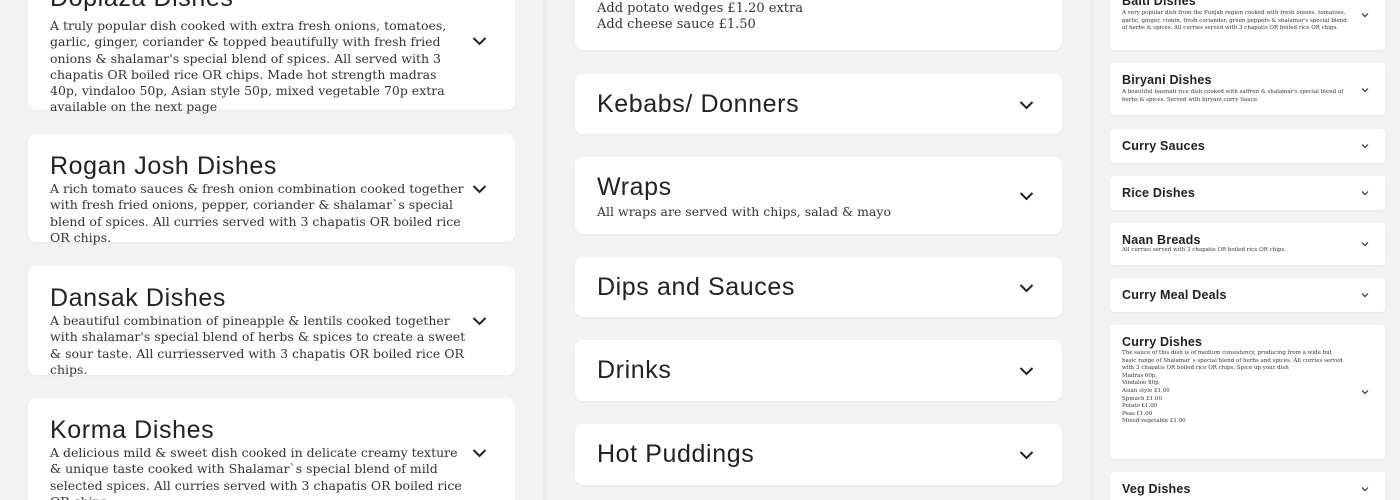 The width and height of the screenshot is (1400, 500). I want to click on extra-price-line: Madras 60p,, so click(1140, 375).